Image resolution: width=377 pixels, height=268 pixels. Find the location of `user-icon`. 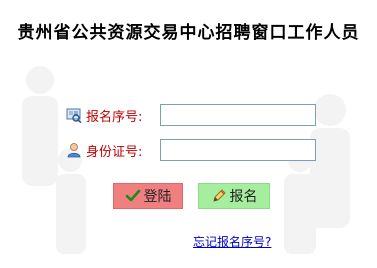

user-icon is located at coordinates (74, 150).